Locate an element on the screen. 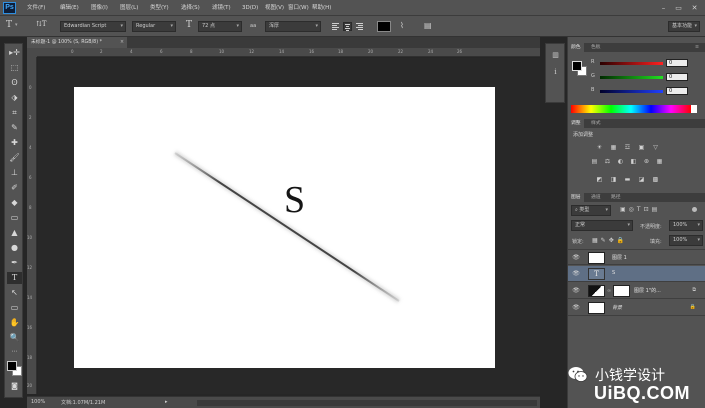 The image size is (705, 408). menu-image: 图像(I) is located at coordinates (99, 8).